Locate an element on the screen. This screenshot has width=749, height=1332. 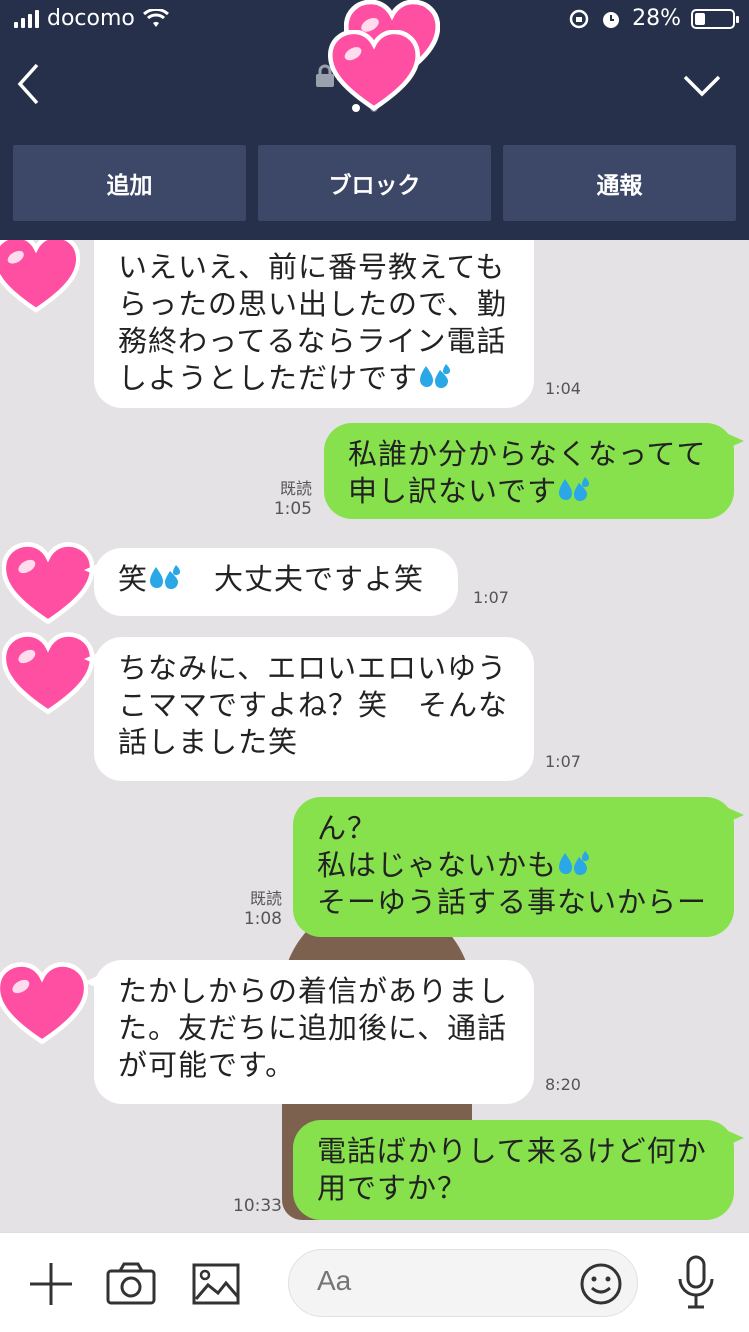
outgoing-message: ん？ 私はじゃないかも そーゆう話する事ないからー is located at coordinates (518, 867).